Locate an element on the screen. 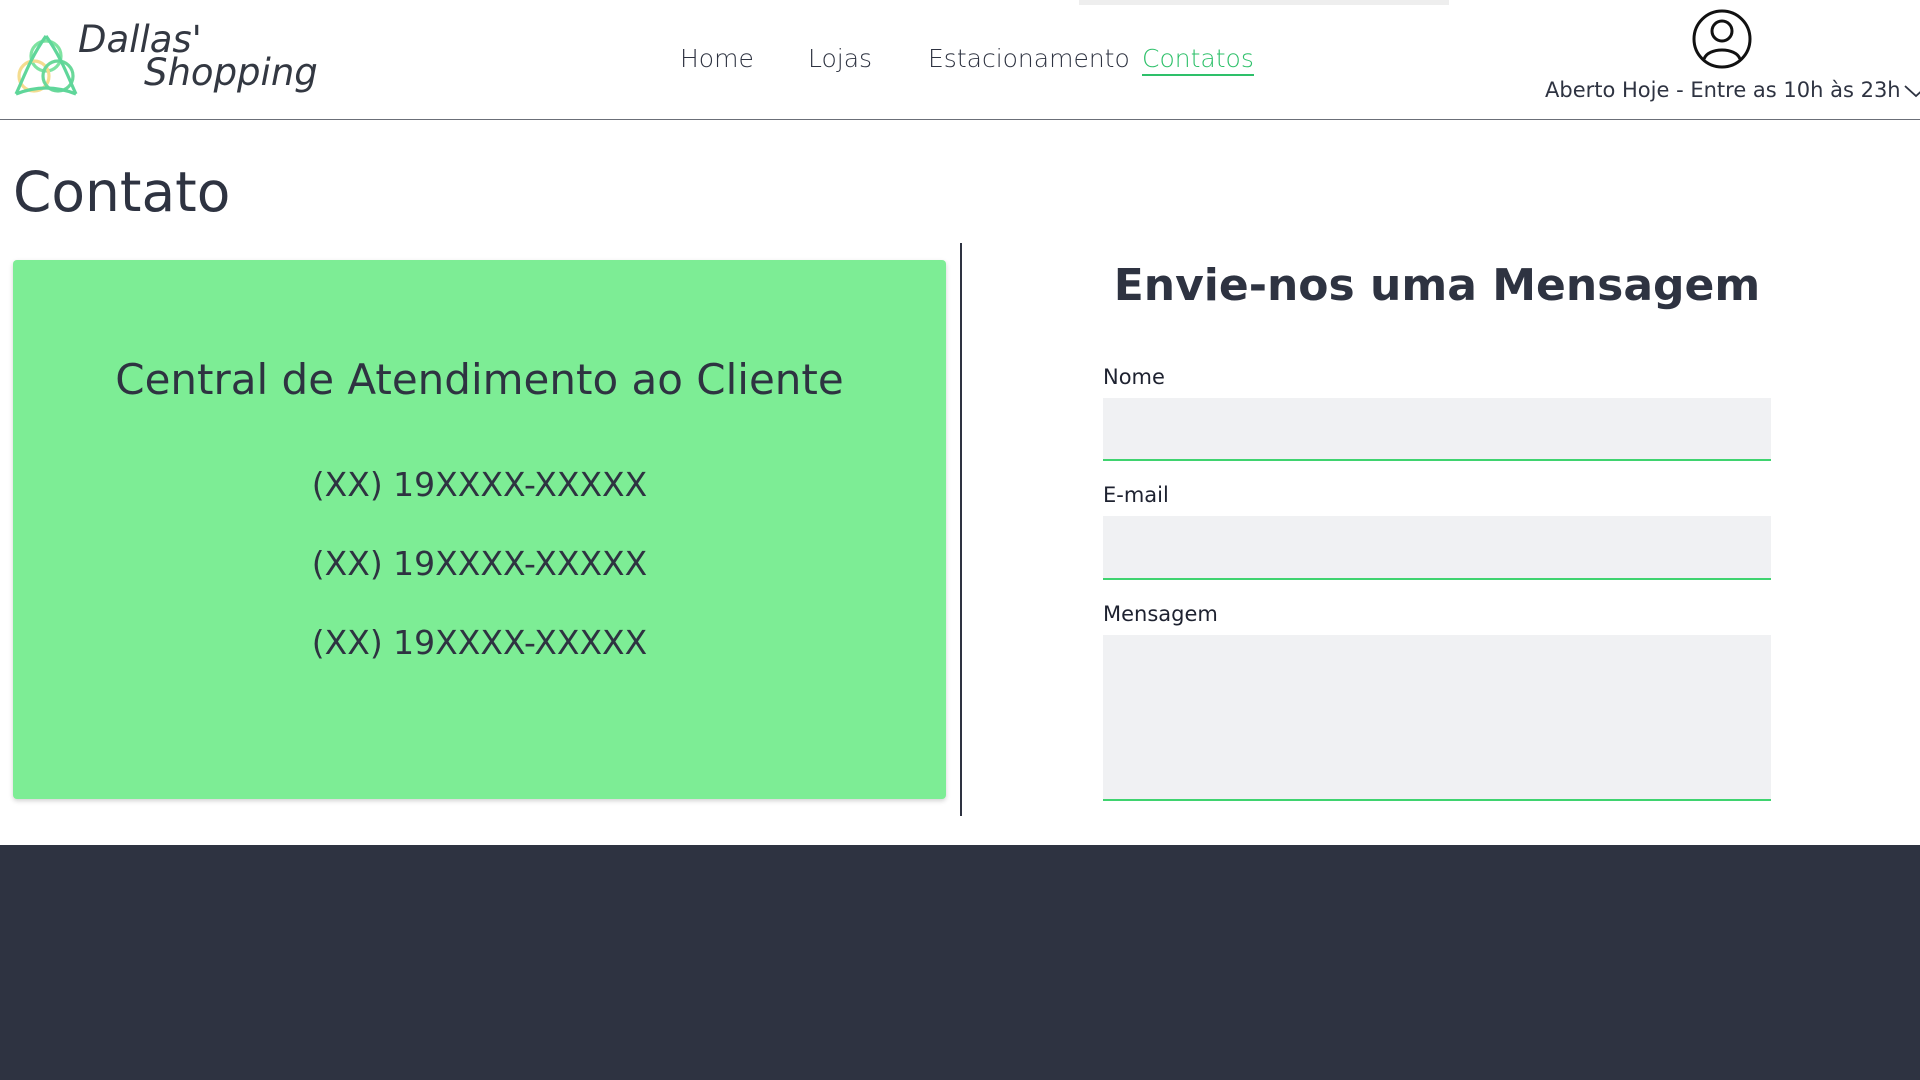 The image size is (1920, 1080). email-label: E-mail is located at coordinates (1136, 495).